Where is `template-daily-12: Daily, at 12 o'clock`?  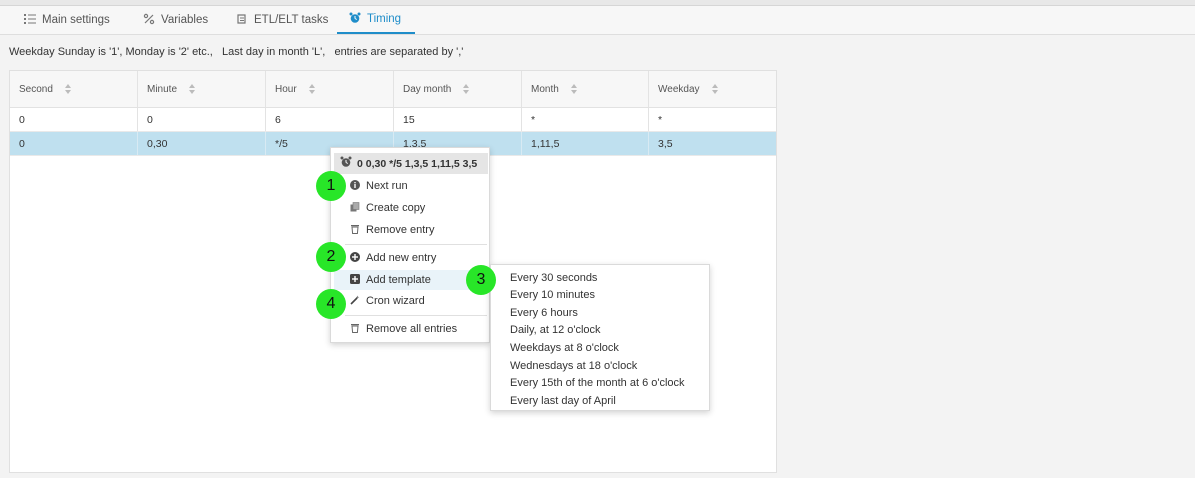
template-daily-12: Daily, at 12 o'clock is located at coordinates (600, 329).